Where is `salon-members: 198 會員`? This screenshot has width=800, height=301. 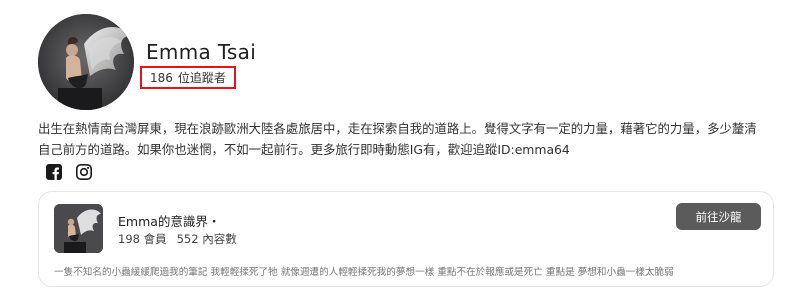
salon-members: 198 會員 is located at coordinates (142, 239).